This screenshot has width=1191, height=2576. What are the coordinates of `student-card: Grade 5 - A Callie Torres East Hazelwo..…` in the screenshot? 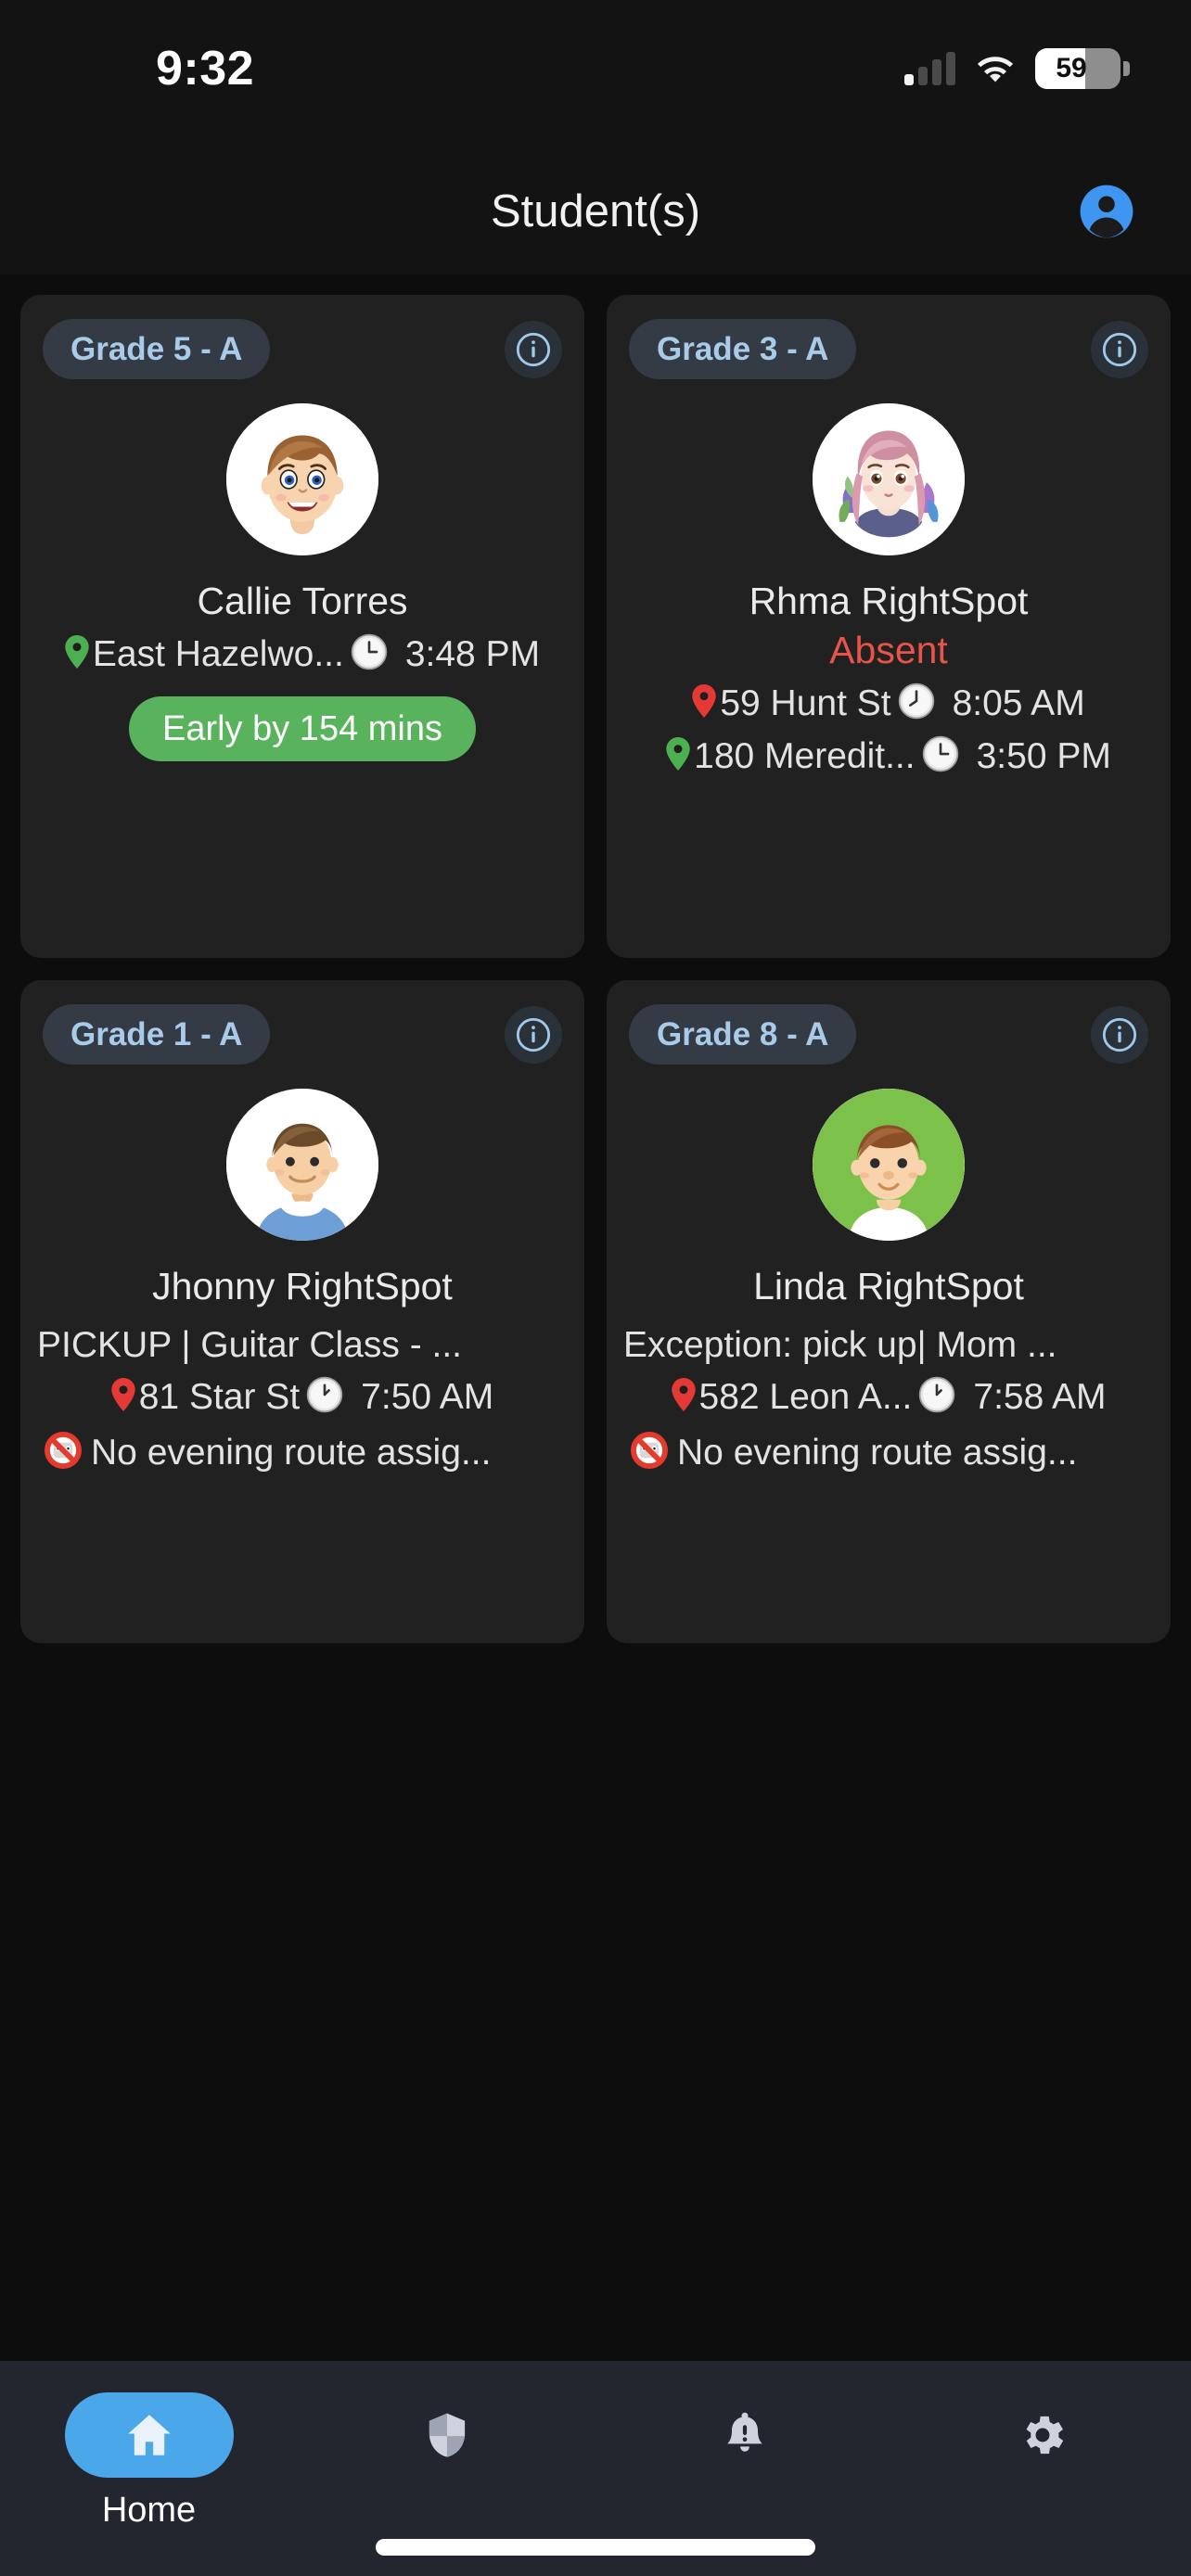 It's located at (302, 626).